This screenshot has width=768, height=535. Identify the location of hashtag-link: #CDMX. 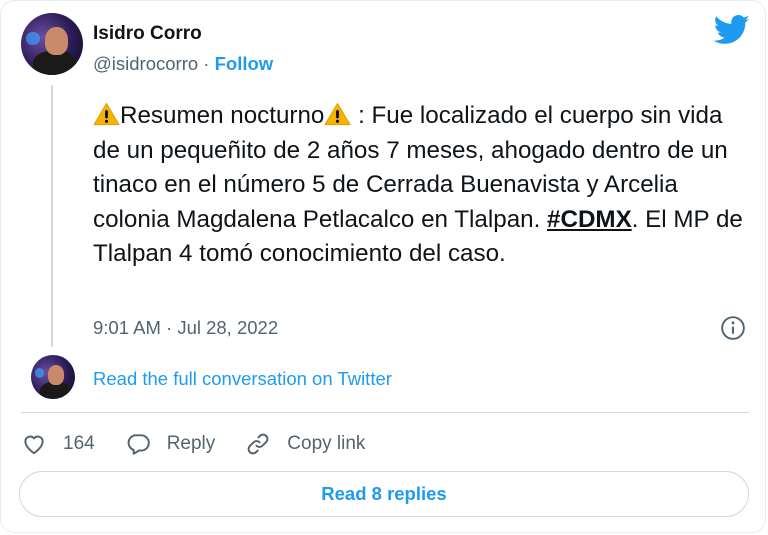
(589, 219).